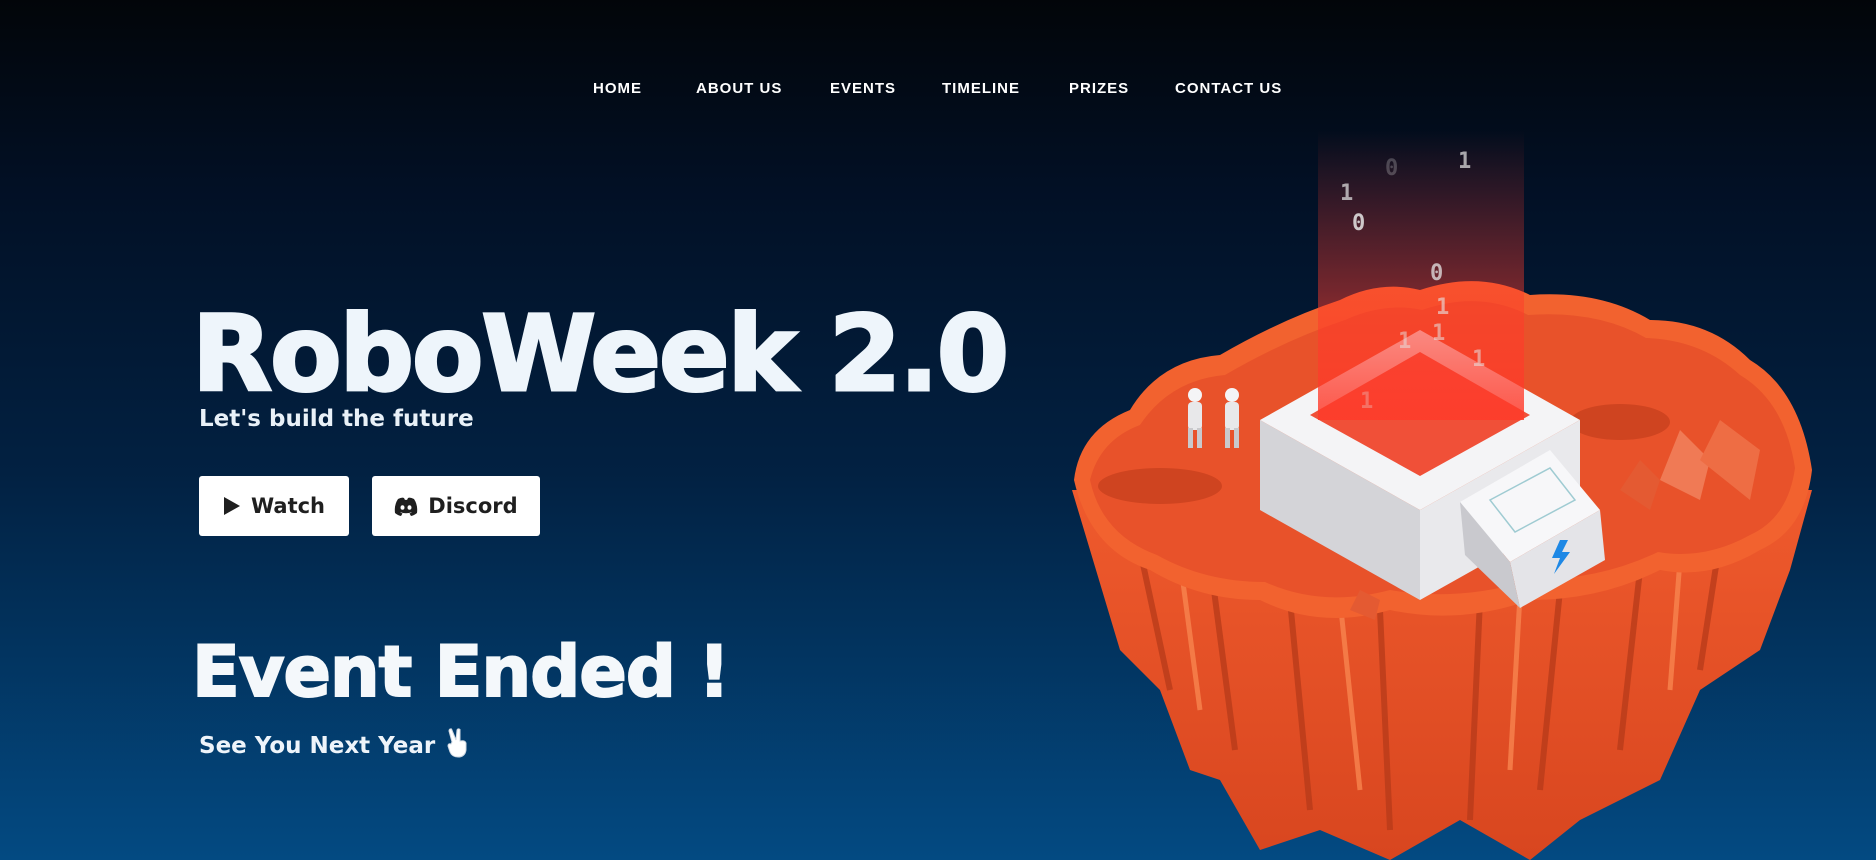 This screenshot has height=860, width=1876. I want to click on watch-button: Watch, so click(274, 506).